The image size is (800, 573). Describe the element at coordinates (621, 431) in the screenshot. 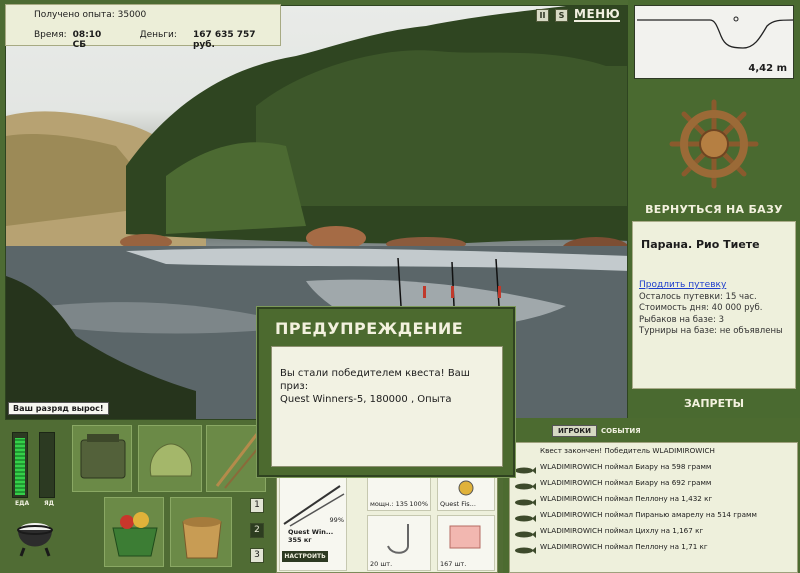

I see `tab-events: СОБЫТИЯ` at that location.